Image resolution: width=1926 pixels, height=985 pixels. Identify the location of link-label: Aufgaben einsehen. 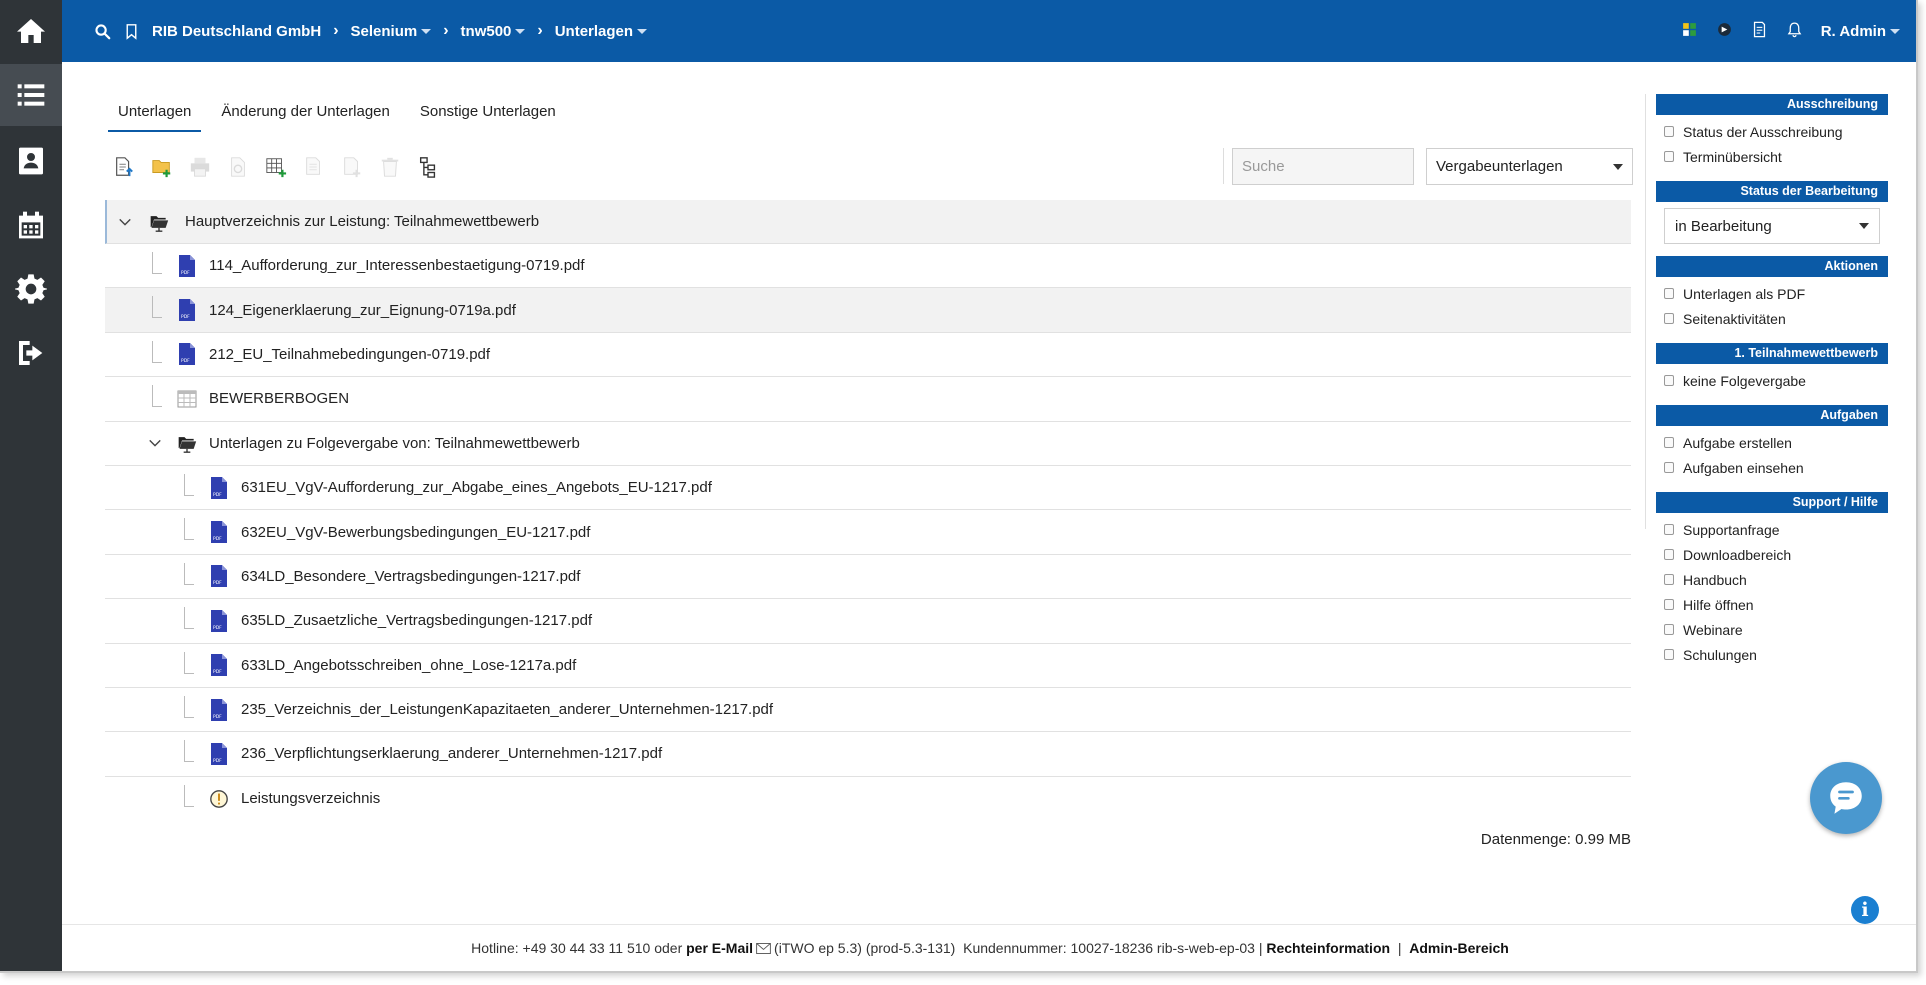
(1743, 467).